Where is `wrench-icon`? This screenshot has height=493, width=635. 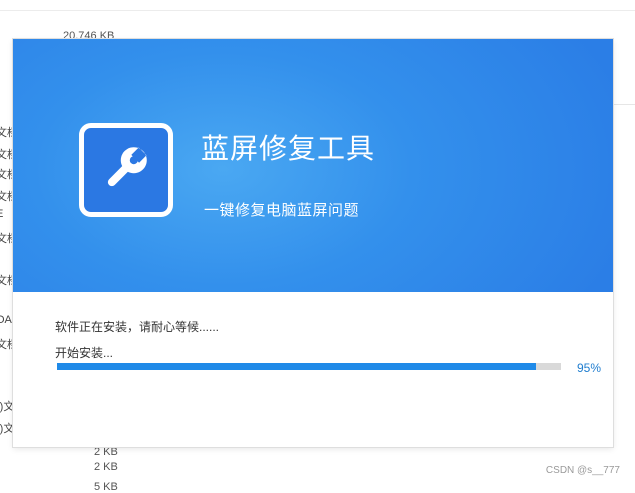
wrench-icon is located at coordinates (126, 170).